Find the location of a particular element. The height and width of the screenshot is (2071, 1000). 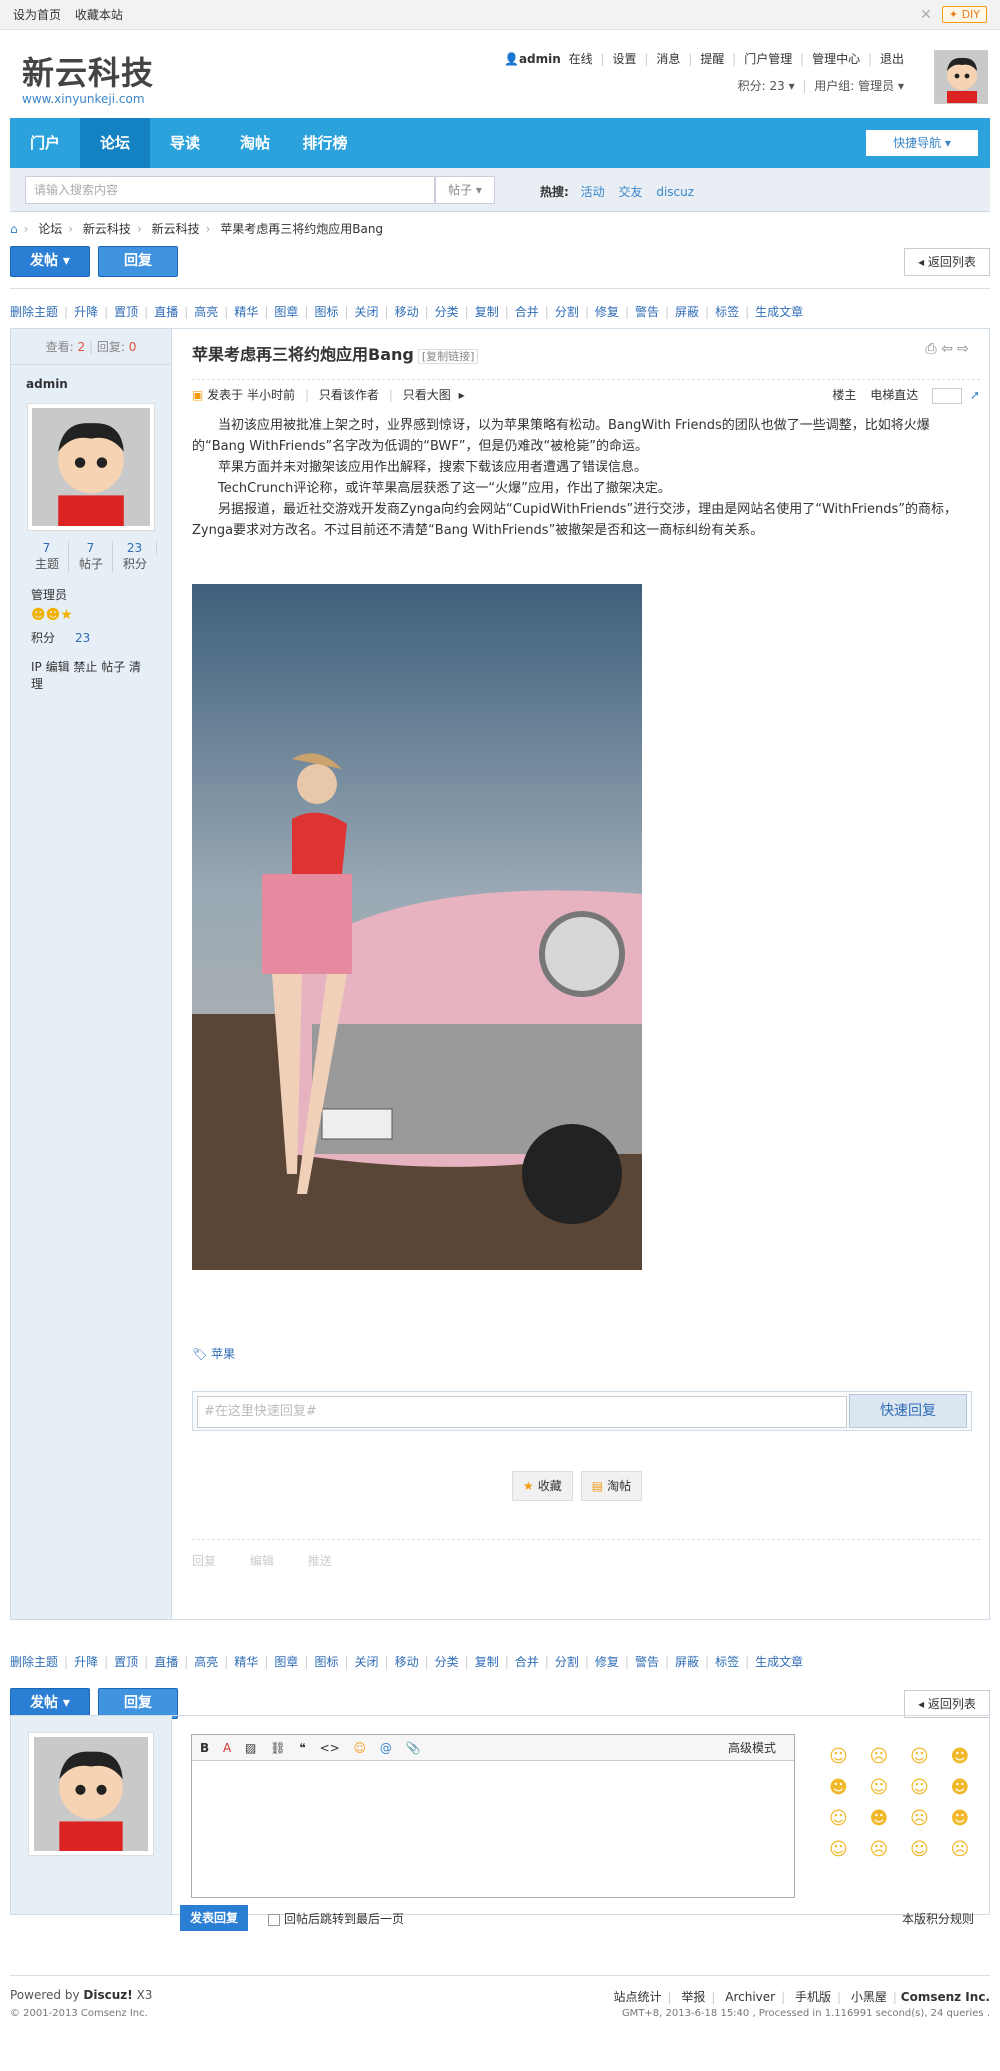

mod-action: 移动 is located at coordinates (407, 1662).